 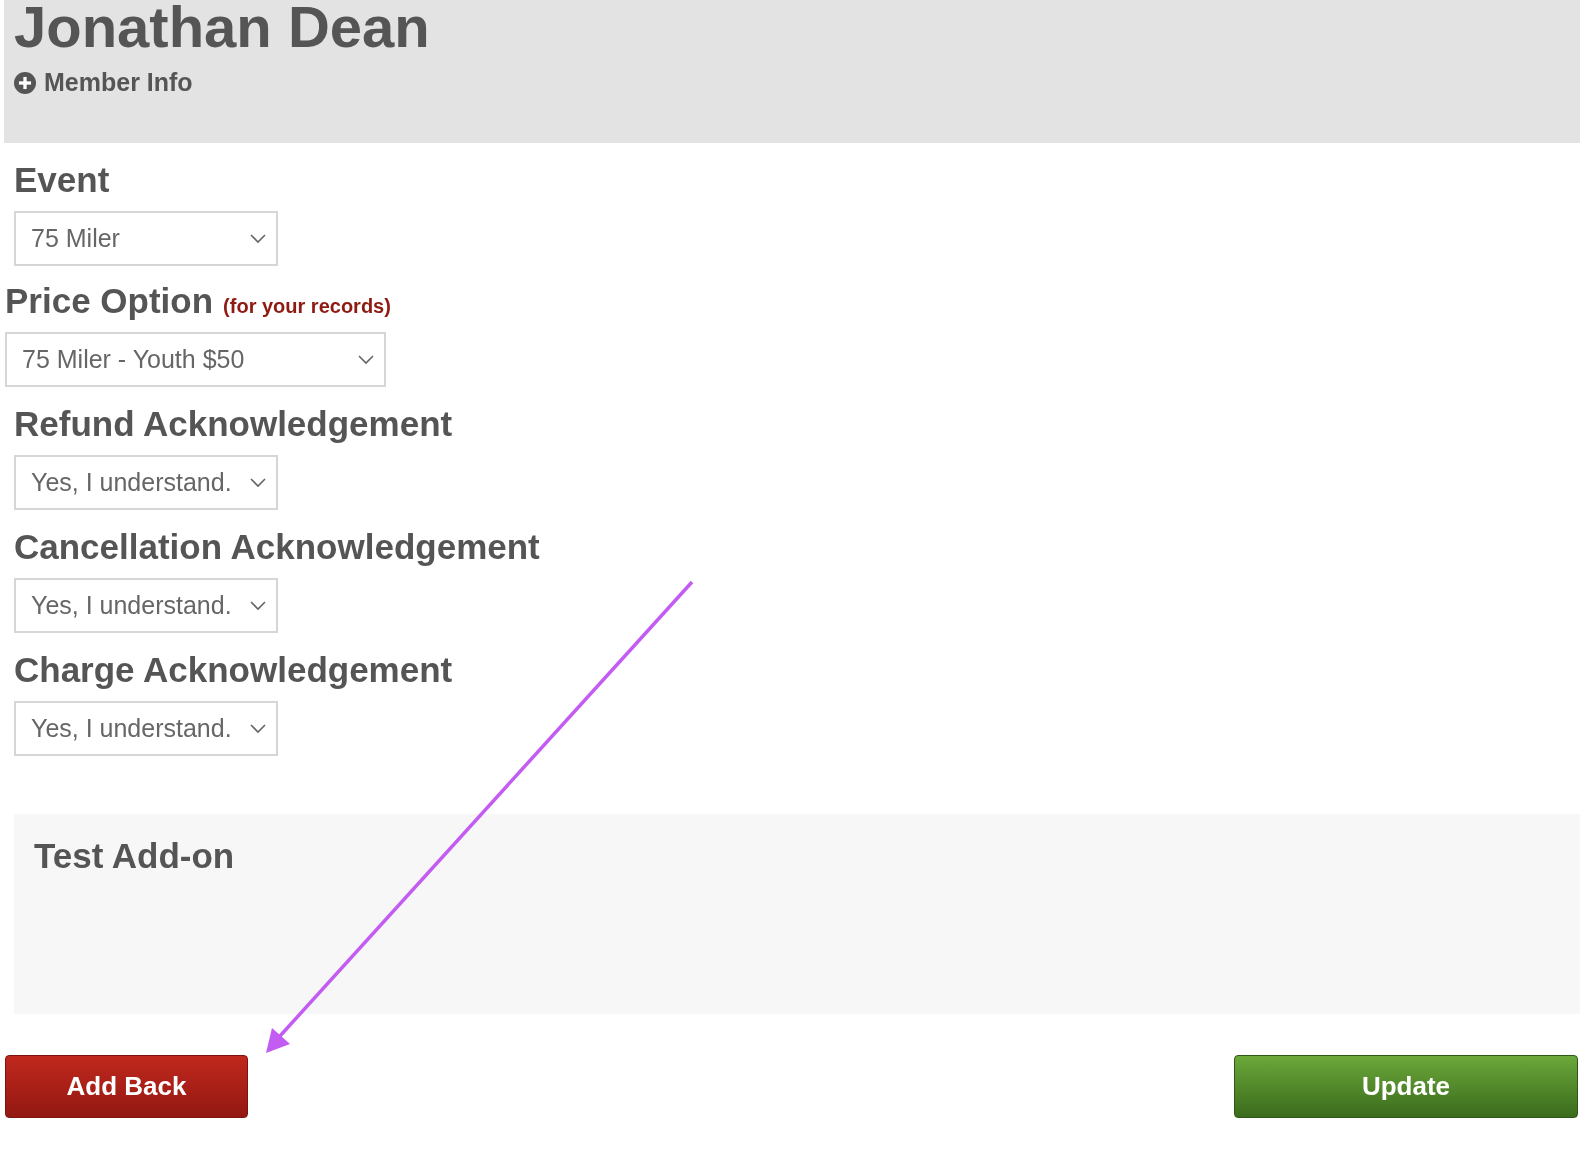 I want to click on addon-title: Test Add-on, so click(x=135, y=856).